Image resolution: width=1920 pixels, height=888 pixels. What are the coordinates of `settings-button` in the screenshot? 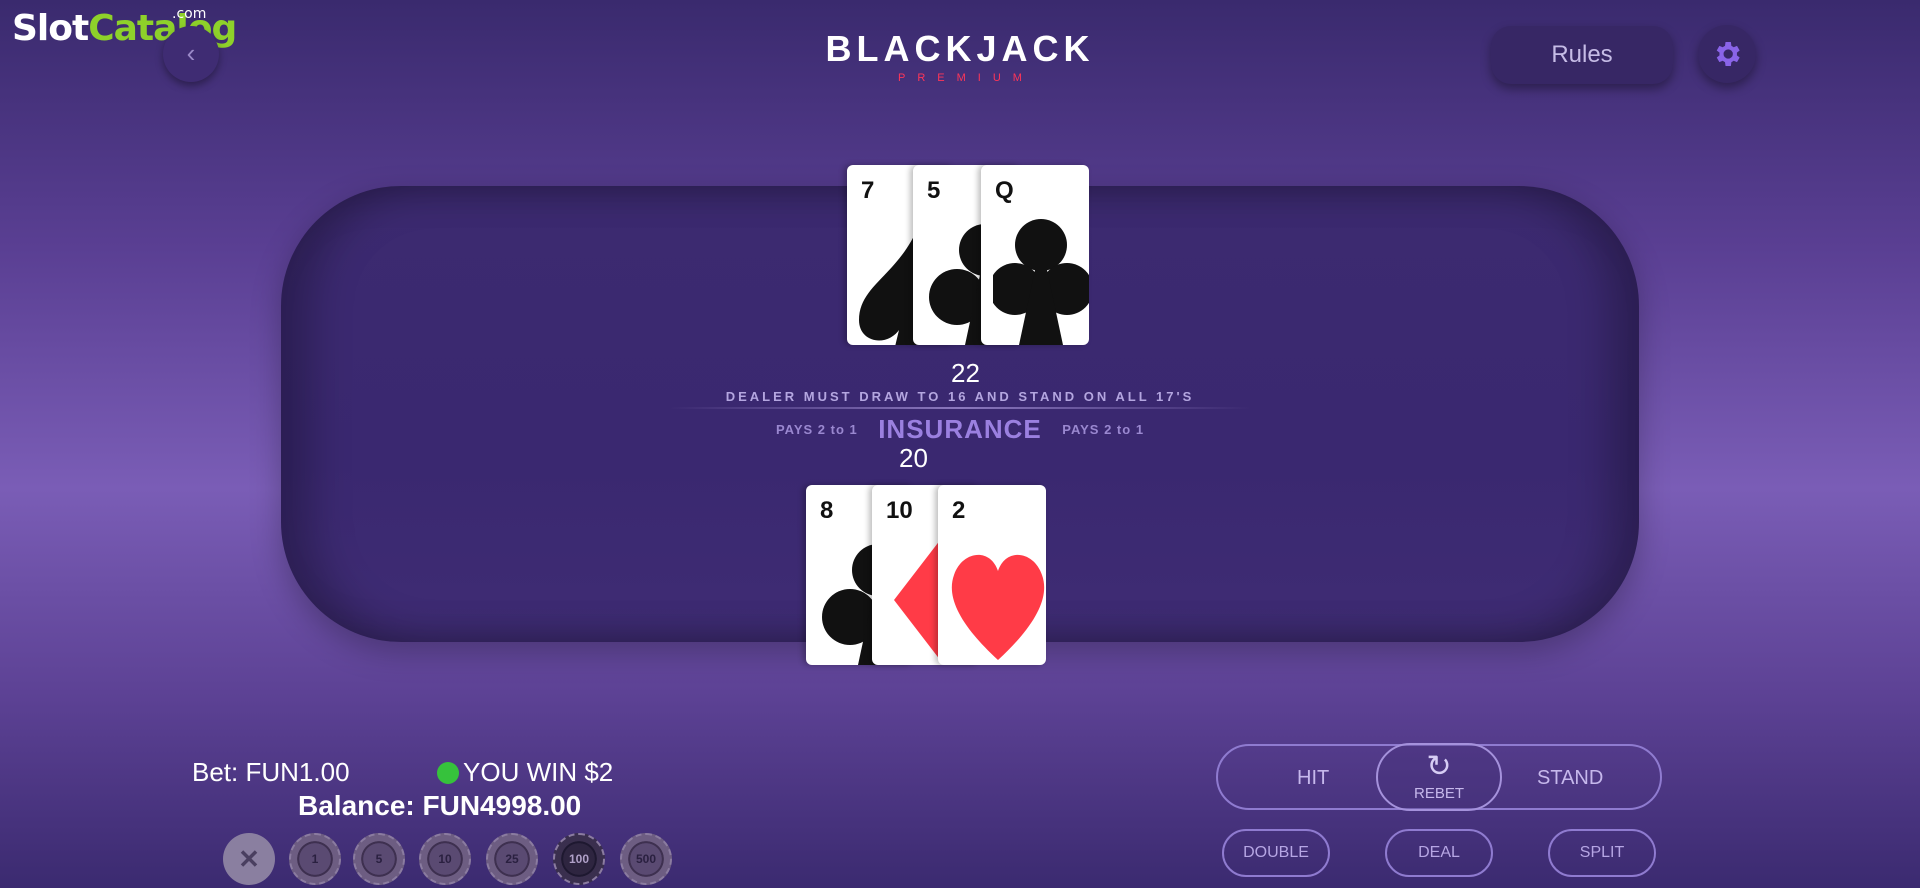 It's located at (1727, 54).